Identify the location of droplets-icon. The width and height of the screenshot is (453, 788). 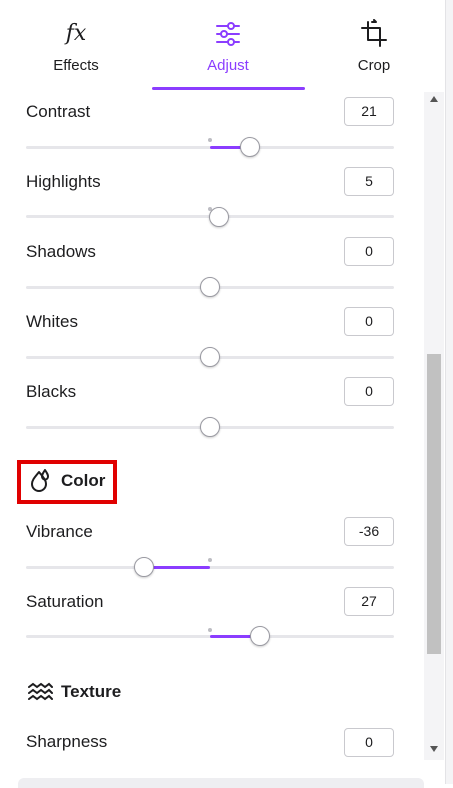
(40, 480).